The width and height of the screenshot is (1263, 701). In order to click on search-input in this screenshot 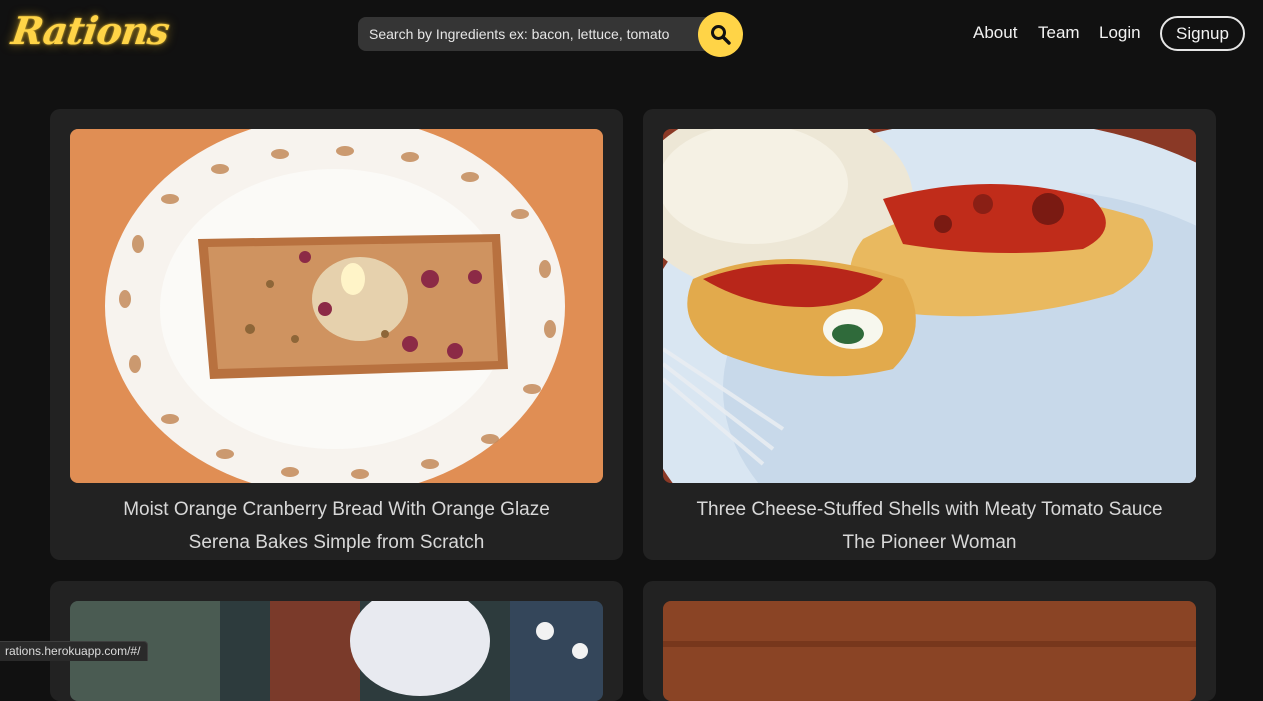, I will do `click(533, 34)`.